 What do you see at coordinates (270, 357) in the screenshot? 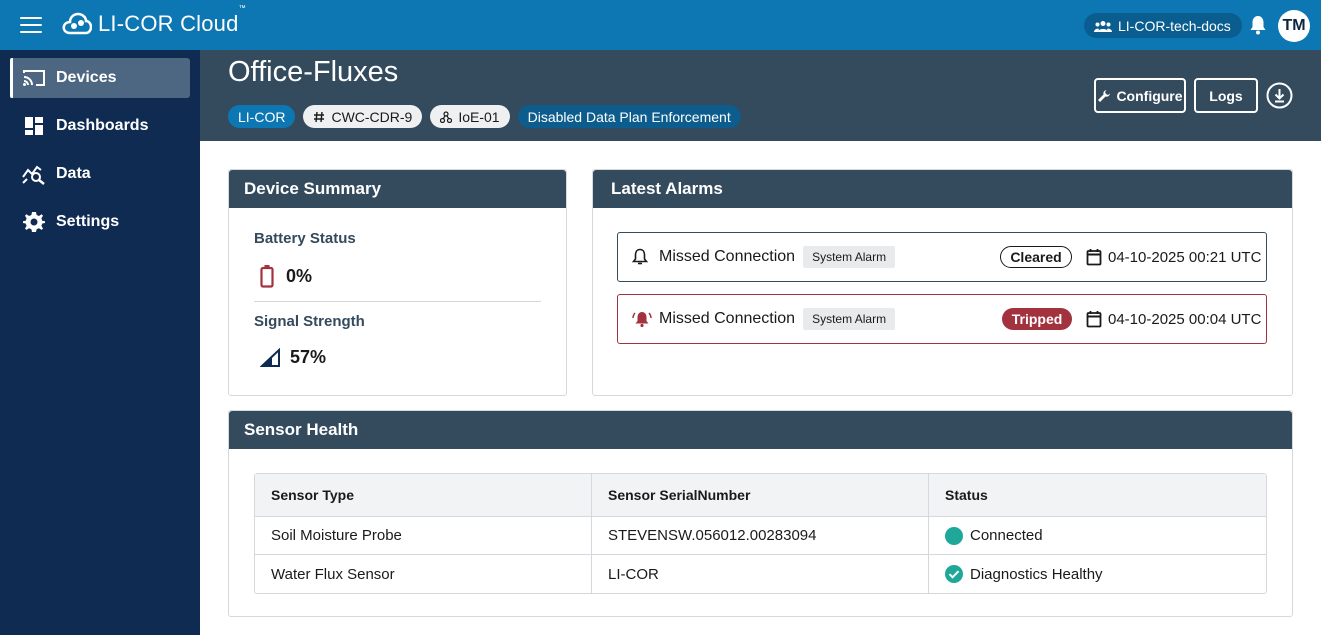
I see `signal-strength-icon` at bounding box center [270, 357].